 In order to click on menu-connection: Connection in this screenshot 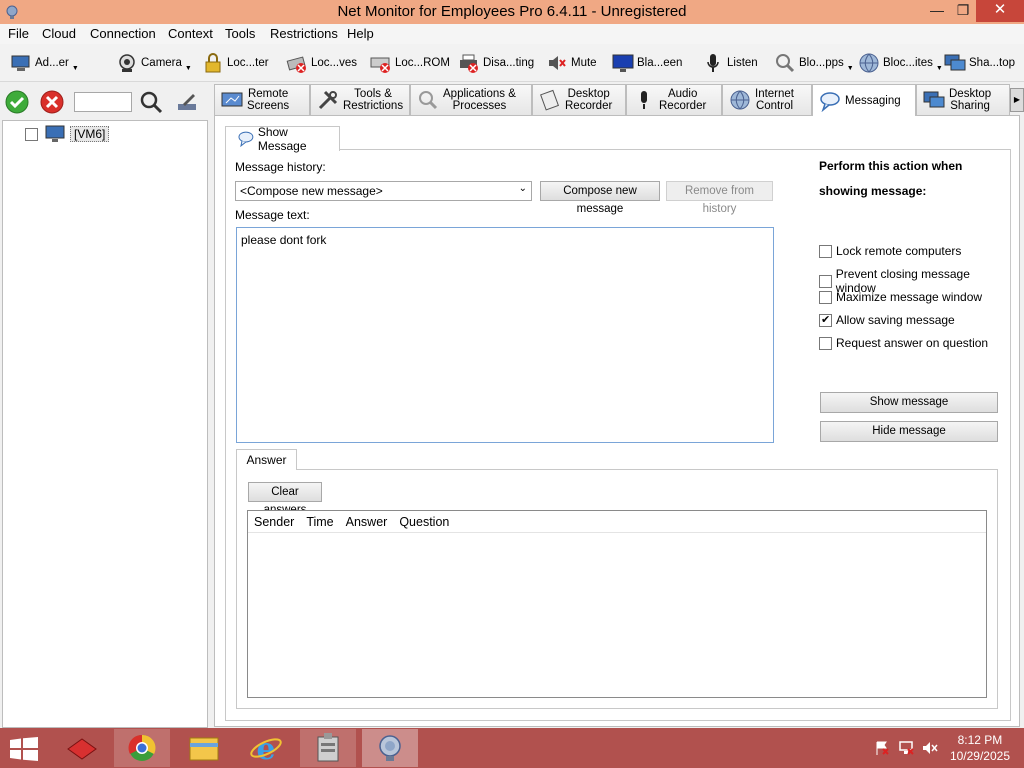, I will do `click(123, 33)`.